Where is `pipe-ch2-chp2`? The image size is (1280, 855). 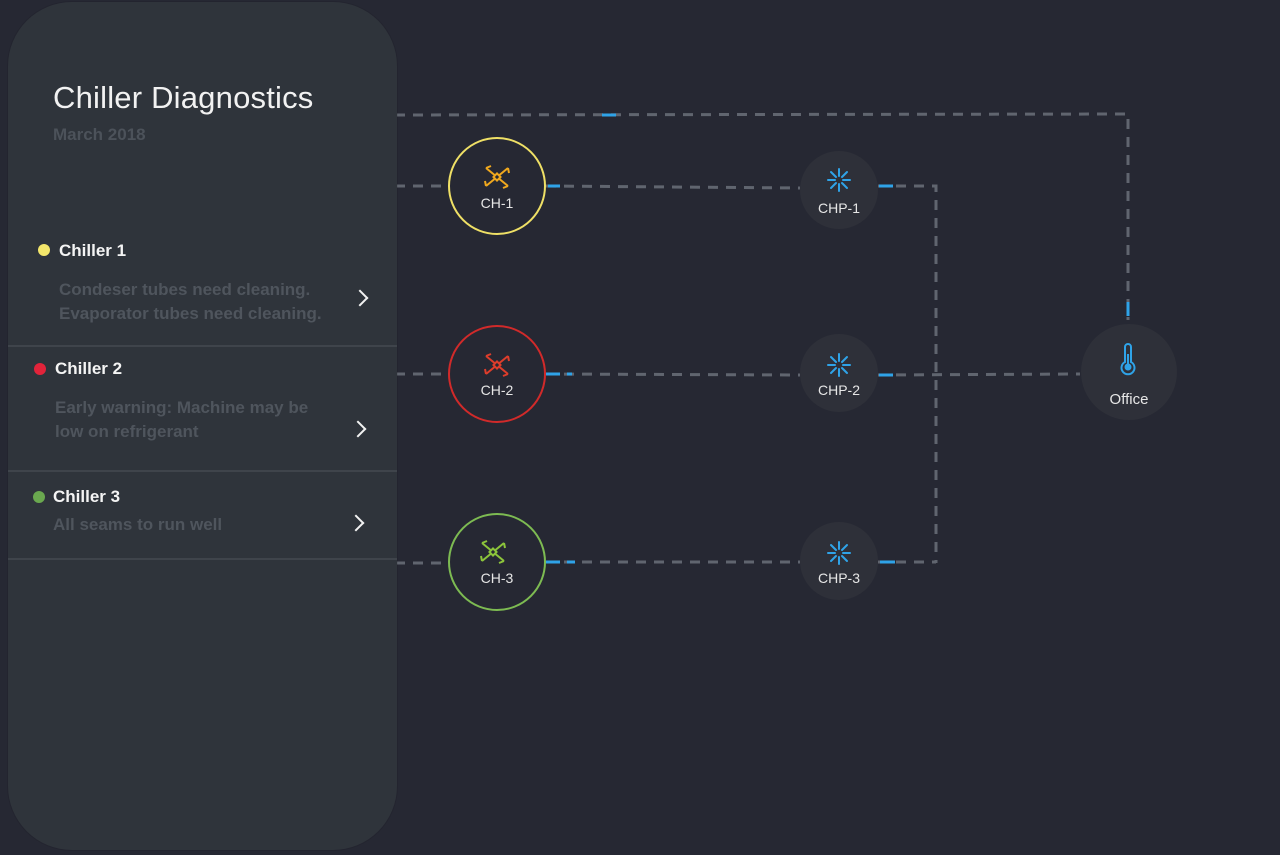
pipe-ch2-chp2 is located at coordinates (673, 374).